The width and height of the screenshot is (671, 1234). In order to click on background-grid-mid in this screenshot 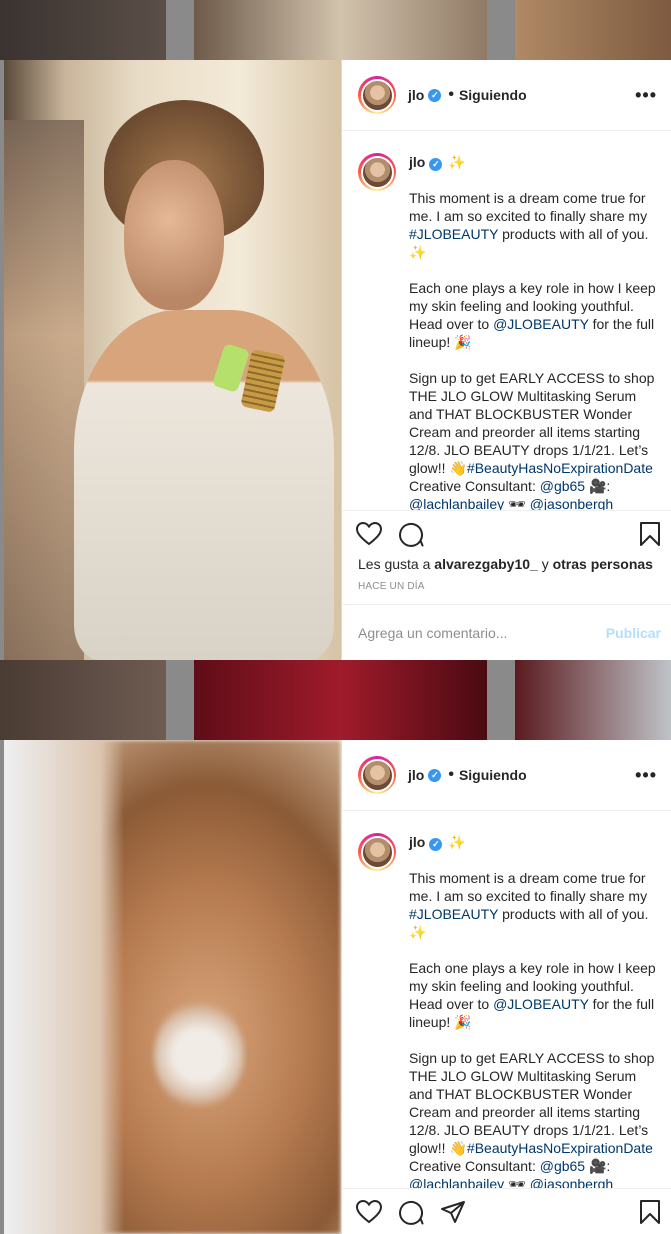, I will do `click(335, 700)`.